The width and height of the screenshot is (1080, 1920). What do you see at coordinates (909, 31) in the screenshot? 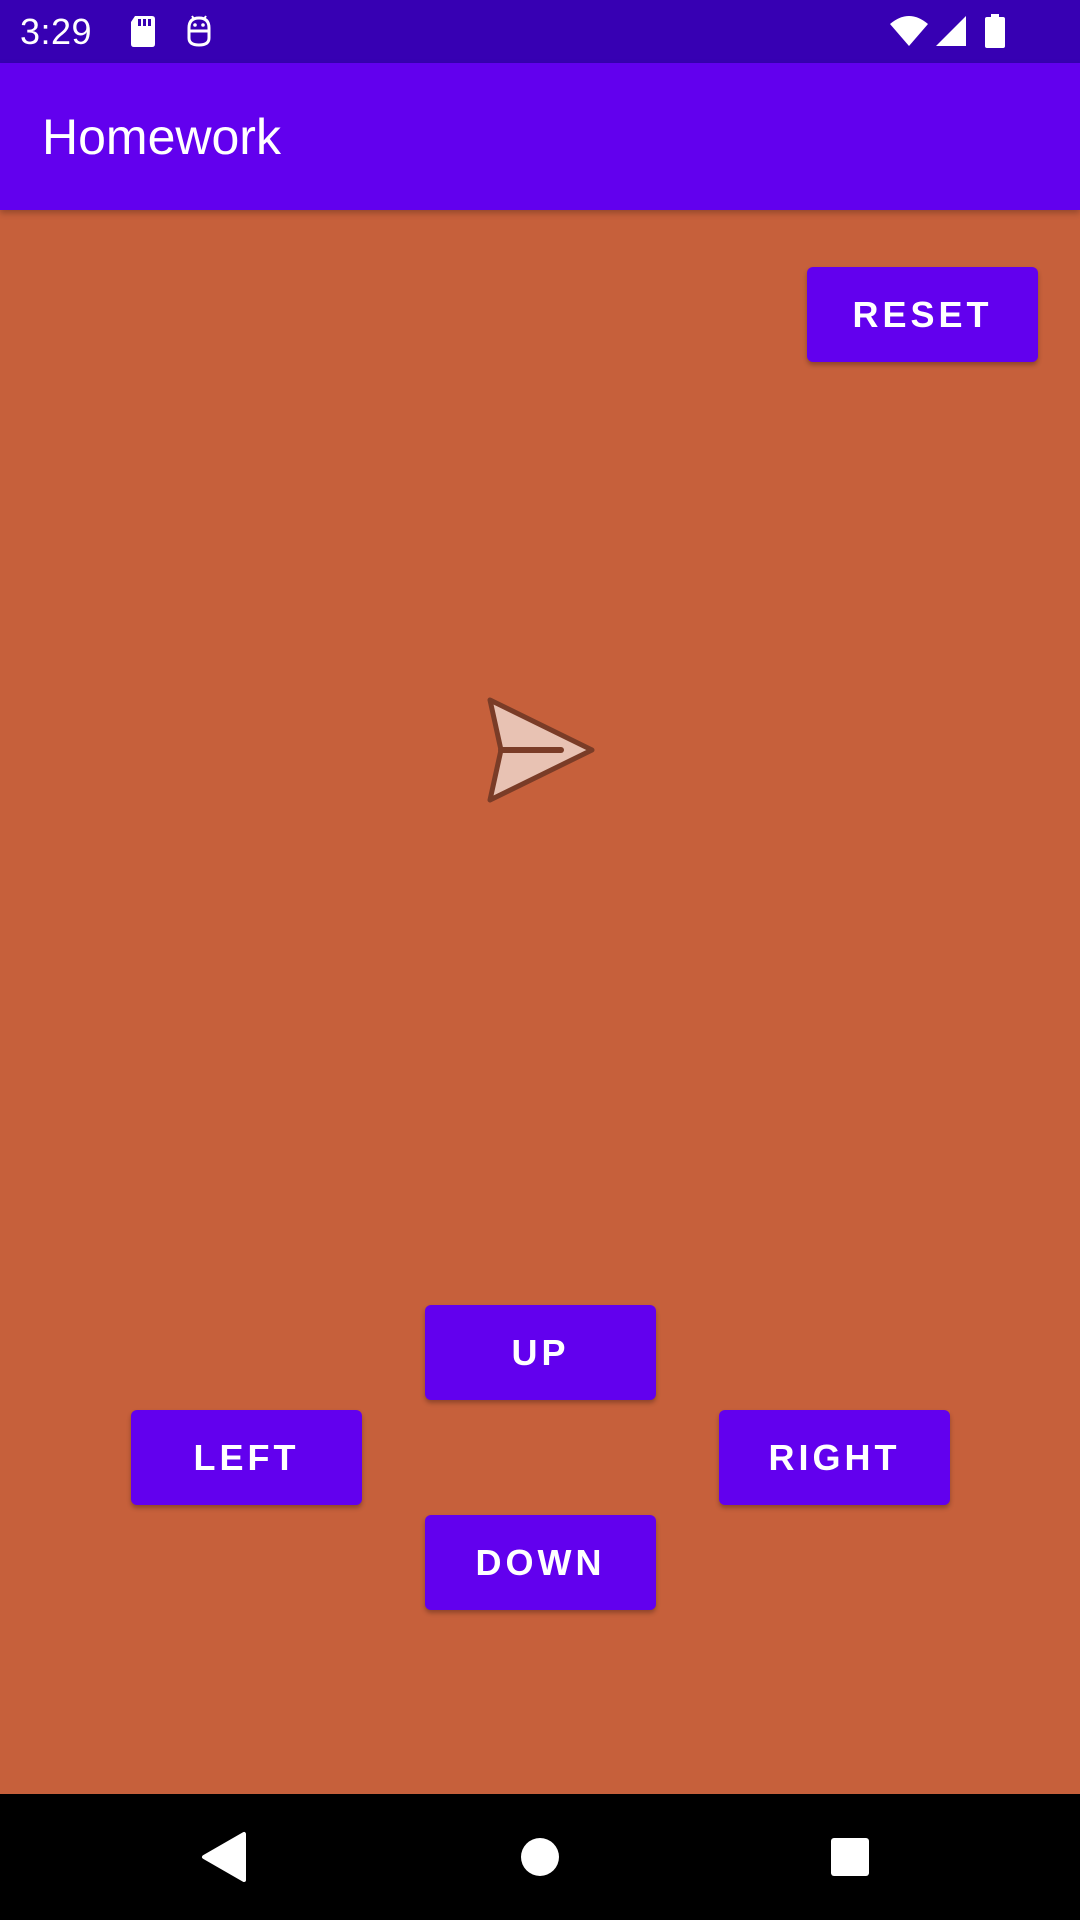
I see `wifi-icon` at bounding box center [909, 31].